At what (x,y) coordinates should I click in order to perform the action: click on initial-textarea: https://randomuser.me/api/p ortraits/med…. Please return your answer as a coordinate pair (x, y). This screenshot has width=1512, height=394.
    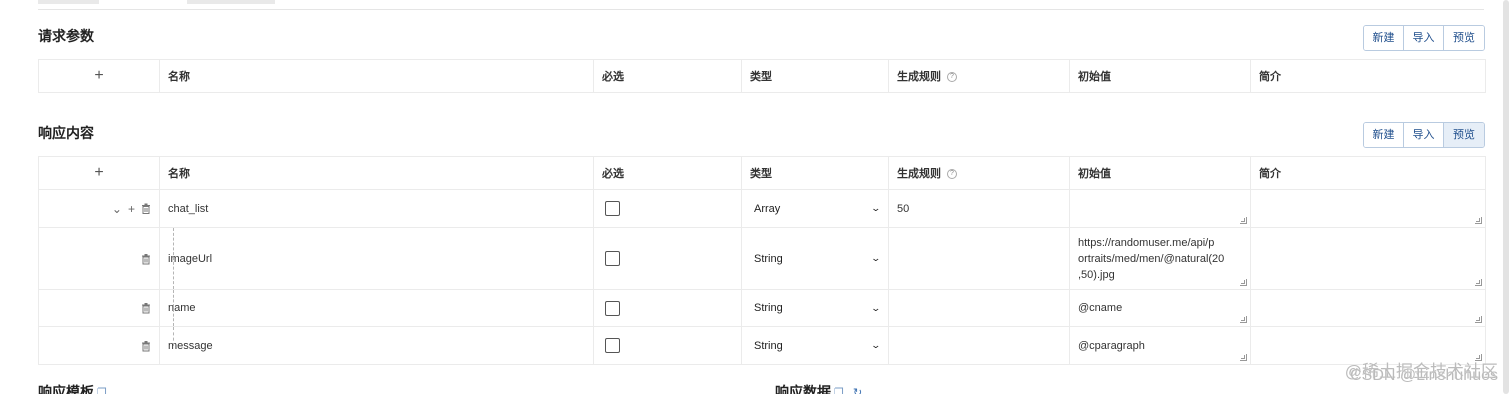
    Looking at the image, I should click on (1160, 258).